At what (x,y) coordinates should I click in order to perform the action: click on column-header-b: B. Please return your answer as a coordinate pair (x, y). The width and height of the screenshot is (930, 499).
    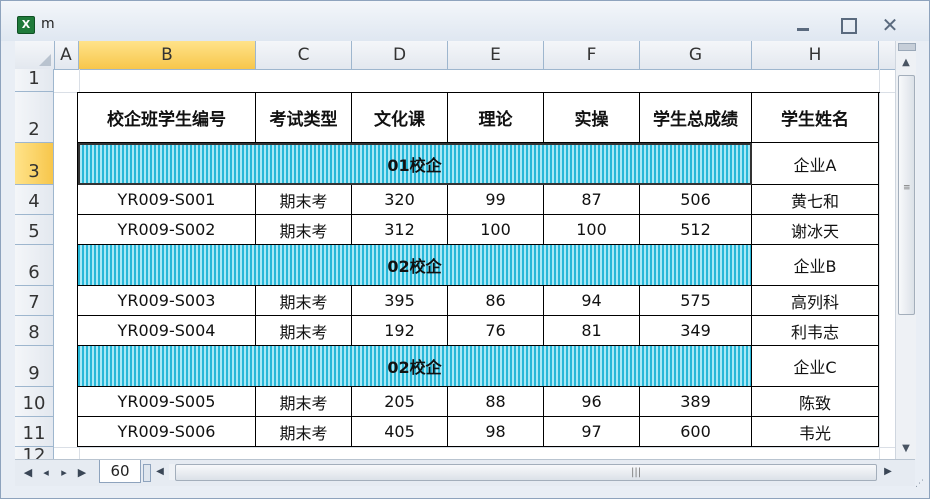
    Looking at the image, I should click on (167, 55).